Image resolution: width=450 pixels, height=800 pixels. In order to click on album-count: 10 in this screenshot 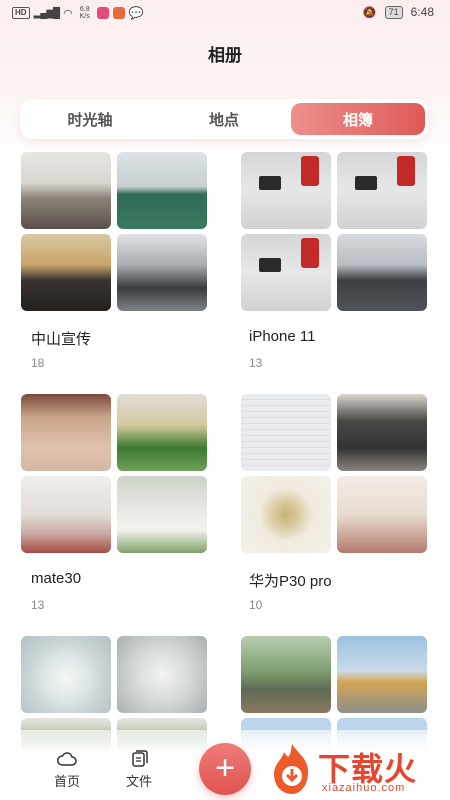, I will do `click(256, 605)`.